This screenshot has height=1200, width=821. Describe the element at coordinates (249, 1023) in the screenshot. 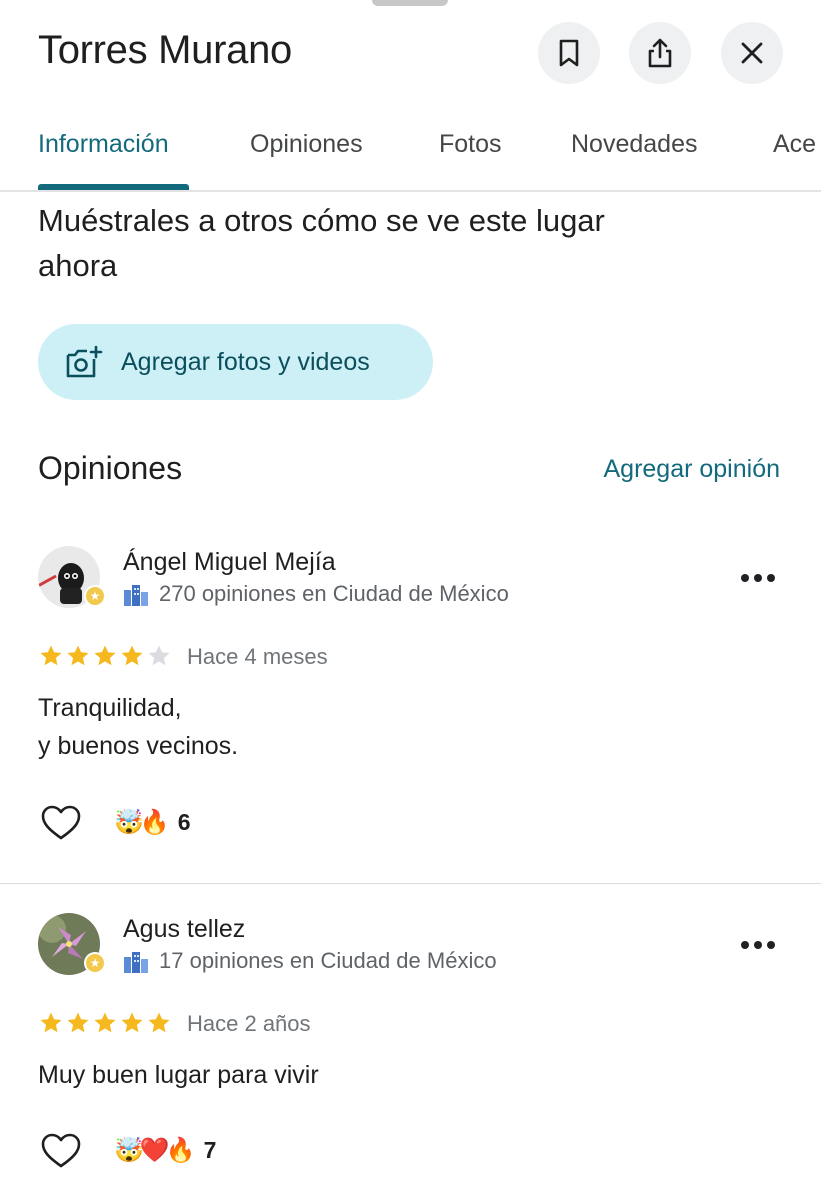

I see `review-time: Hace 2 años` at that location.